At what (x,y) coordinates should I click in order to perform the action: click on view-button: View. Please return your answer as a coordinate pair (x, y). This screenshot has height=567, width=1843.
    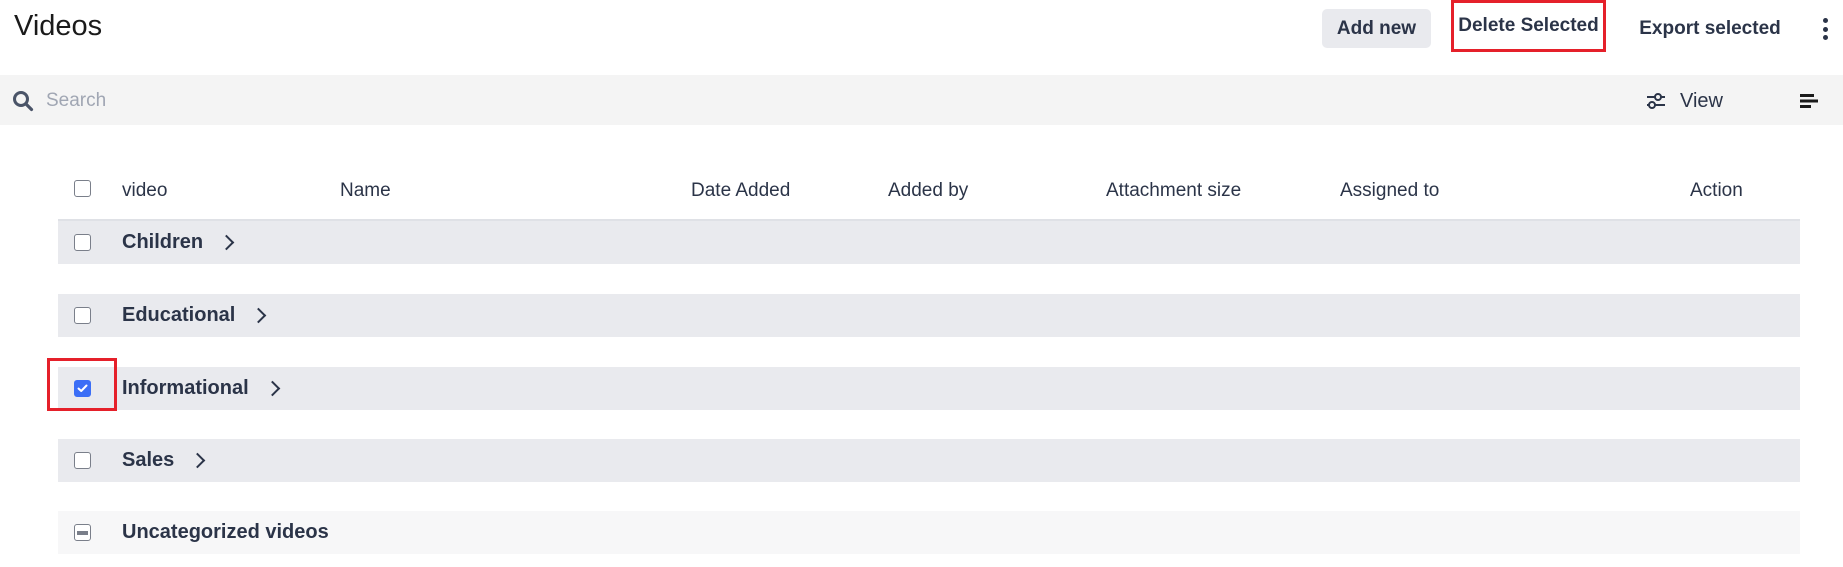
    Looking at the image, I should click on (1684, 101).